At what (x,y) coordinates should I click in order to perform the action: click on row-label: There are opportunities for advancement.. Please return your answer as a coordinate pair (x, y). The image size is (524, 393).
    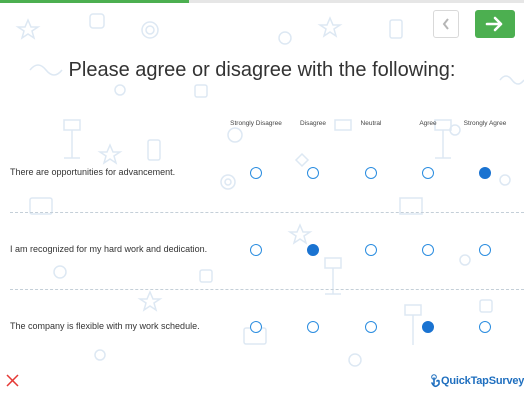
    Looking at the image, I should click on (93, 172).